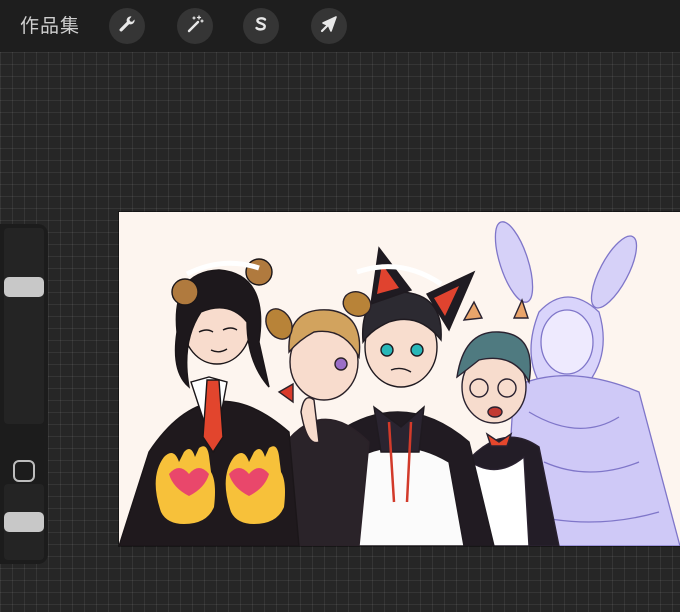 The height and width of the screenshot is (612, 680). I want to click on top-toolbar: 作品集, so click(340, 26).